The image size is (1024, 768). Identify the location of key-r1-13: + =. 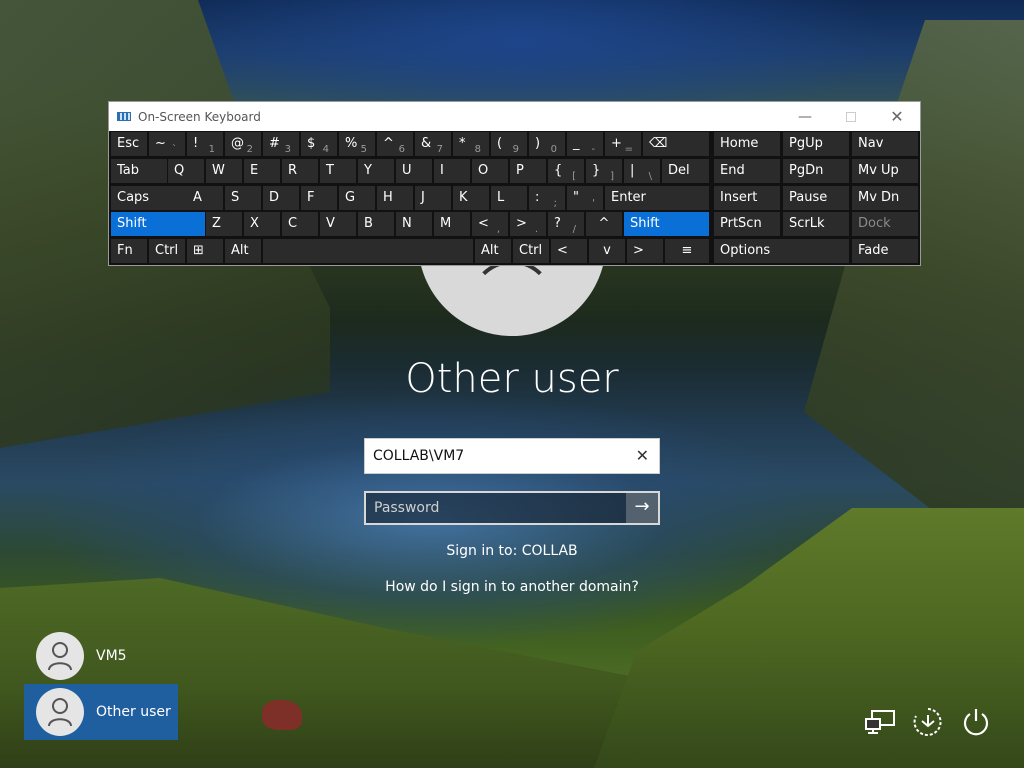
(623, 144).